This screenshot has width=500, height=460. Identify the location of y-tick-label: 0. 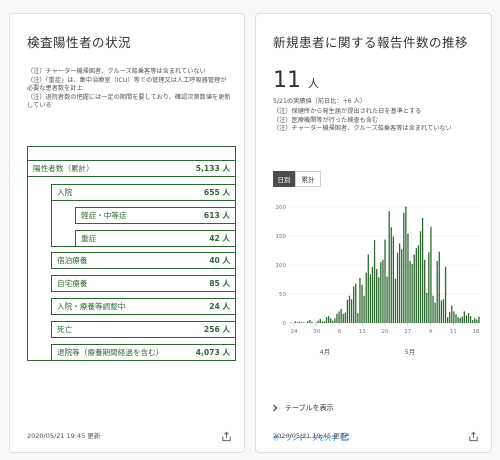
(285, 324).